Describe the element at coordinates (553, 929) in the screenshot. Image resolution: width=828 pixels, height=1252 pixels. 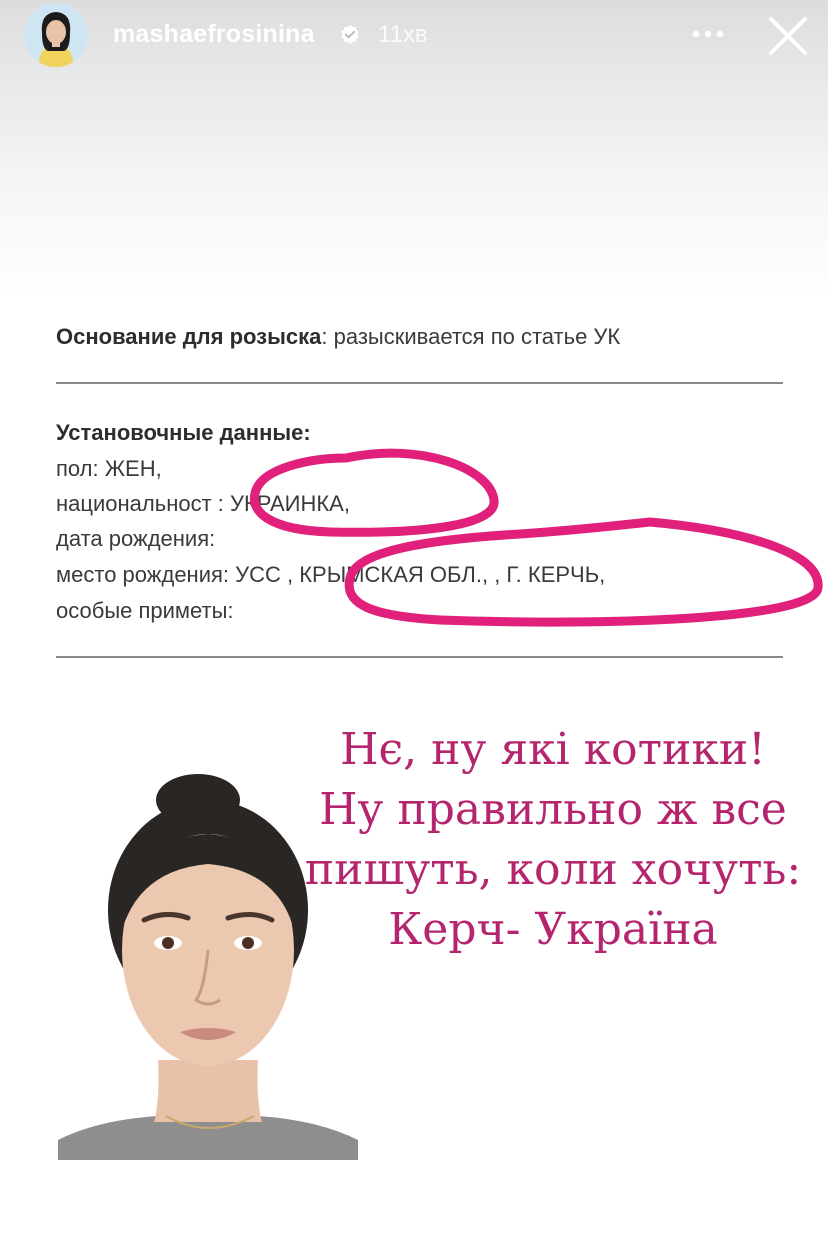
I see `caption-line: Керч- Україна` at that location.